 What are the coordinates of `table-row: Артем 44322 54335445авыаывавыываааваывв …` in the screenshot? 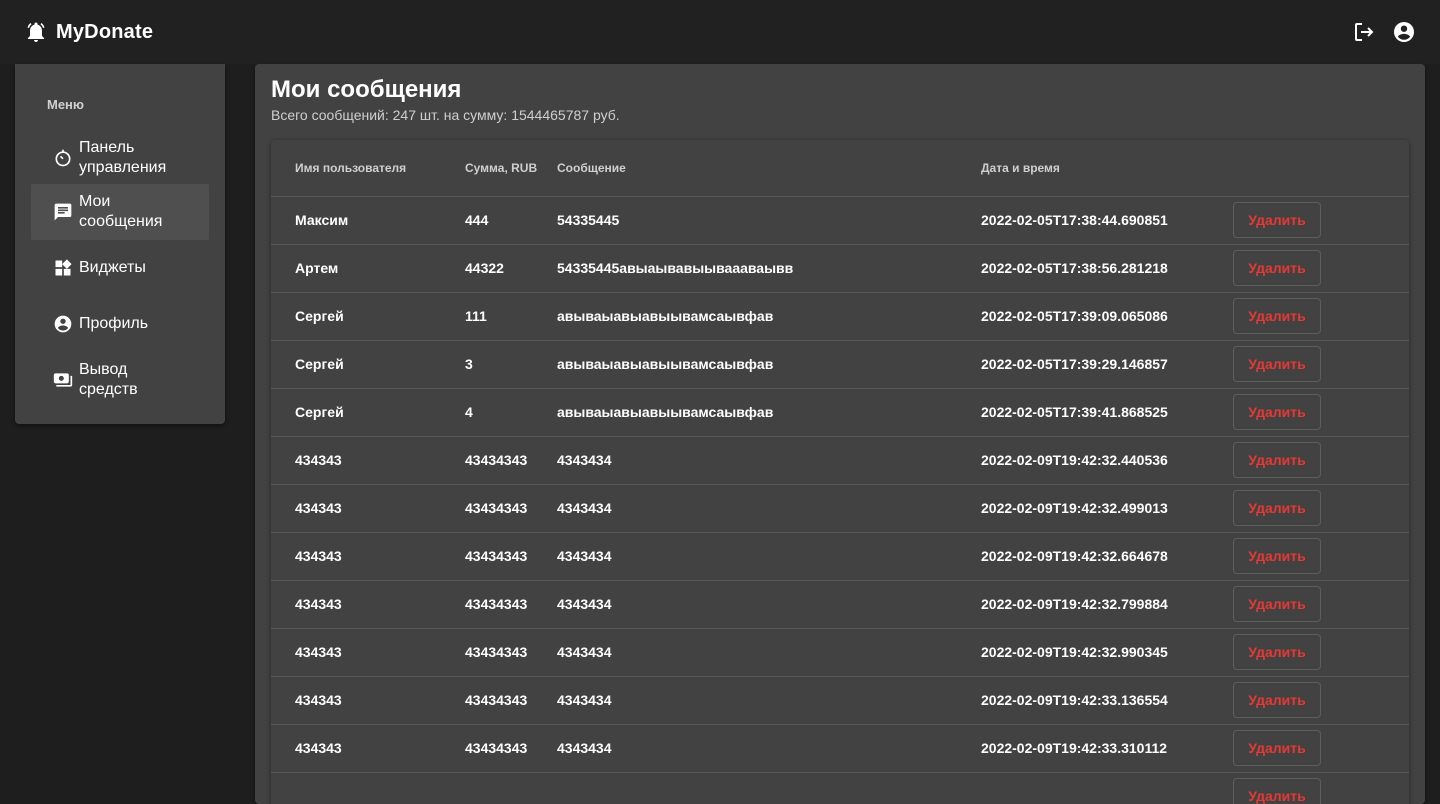 It's located at (840, 268).